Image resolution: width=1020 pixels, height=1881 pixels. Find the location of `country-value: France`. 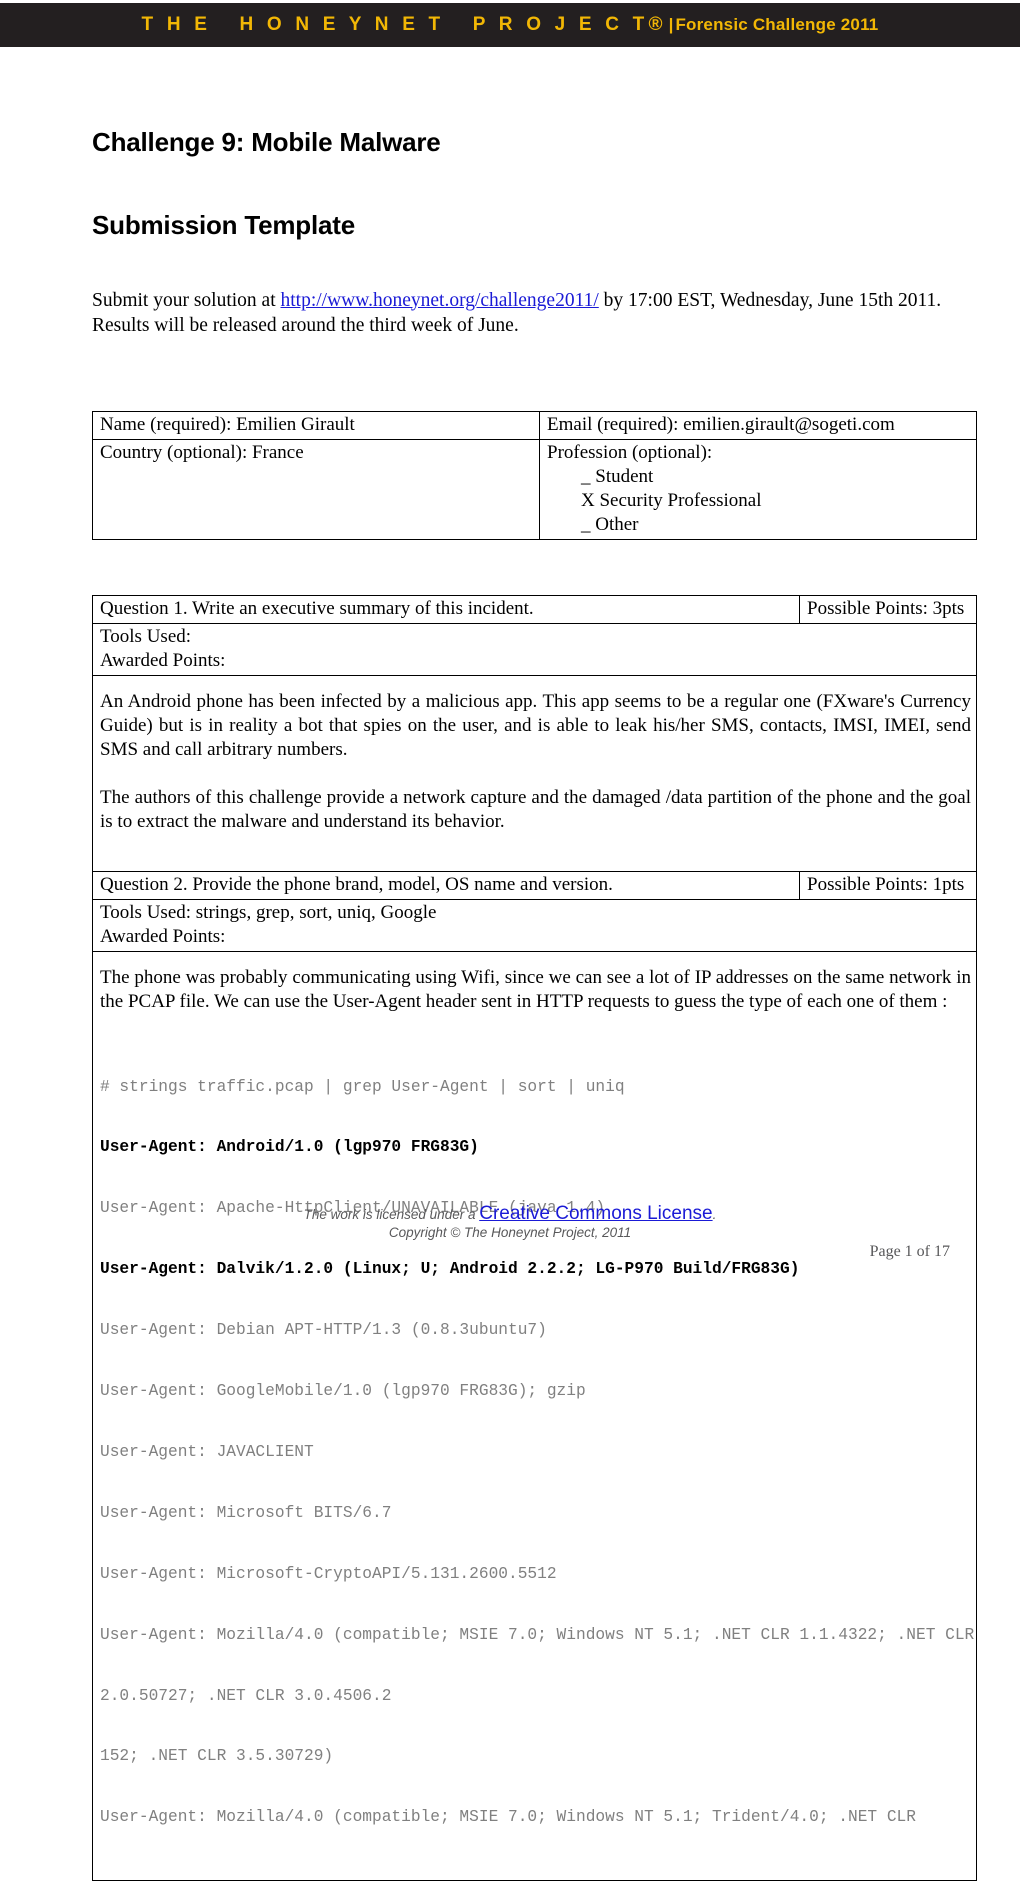

country-value: France is located at coordinates (277, 452).